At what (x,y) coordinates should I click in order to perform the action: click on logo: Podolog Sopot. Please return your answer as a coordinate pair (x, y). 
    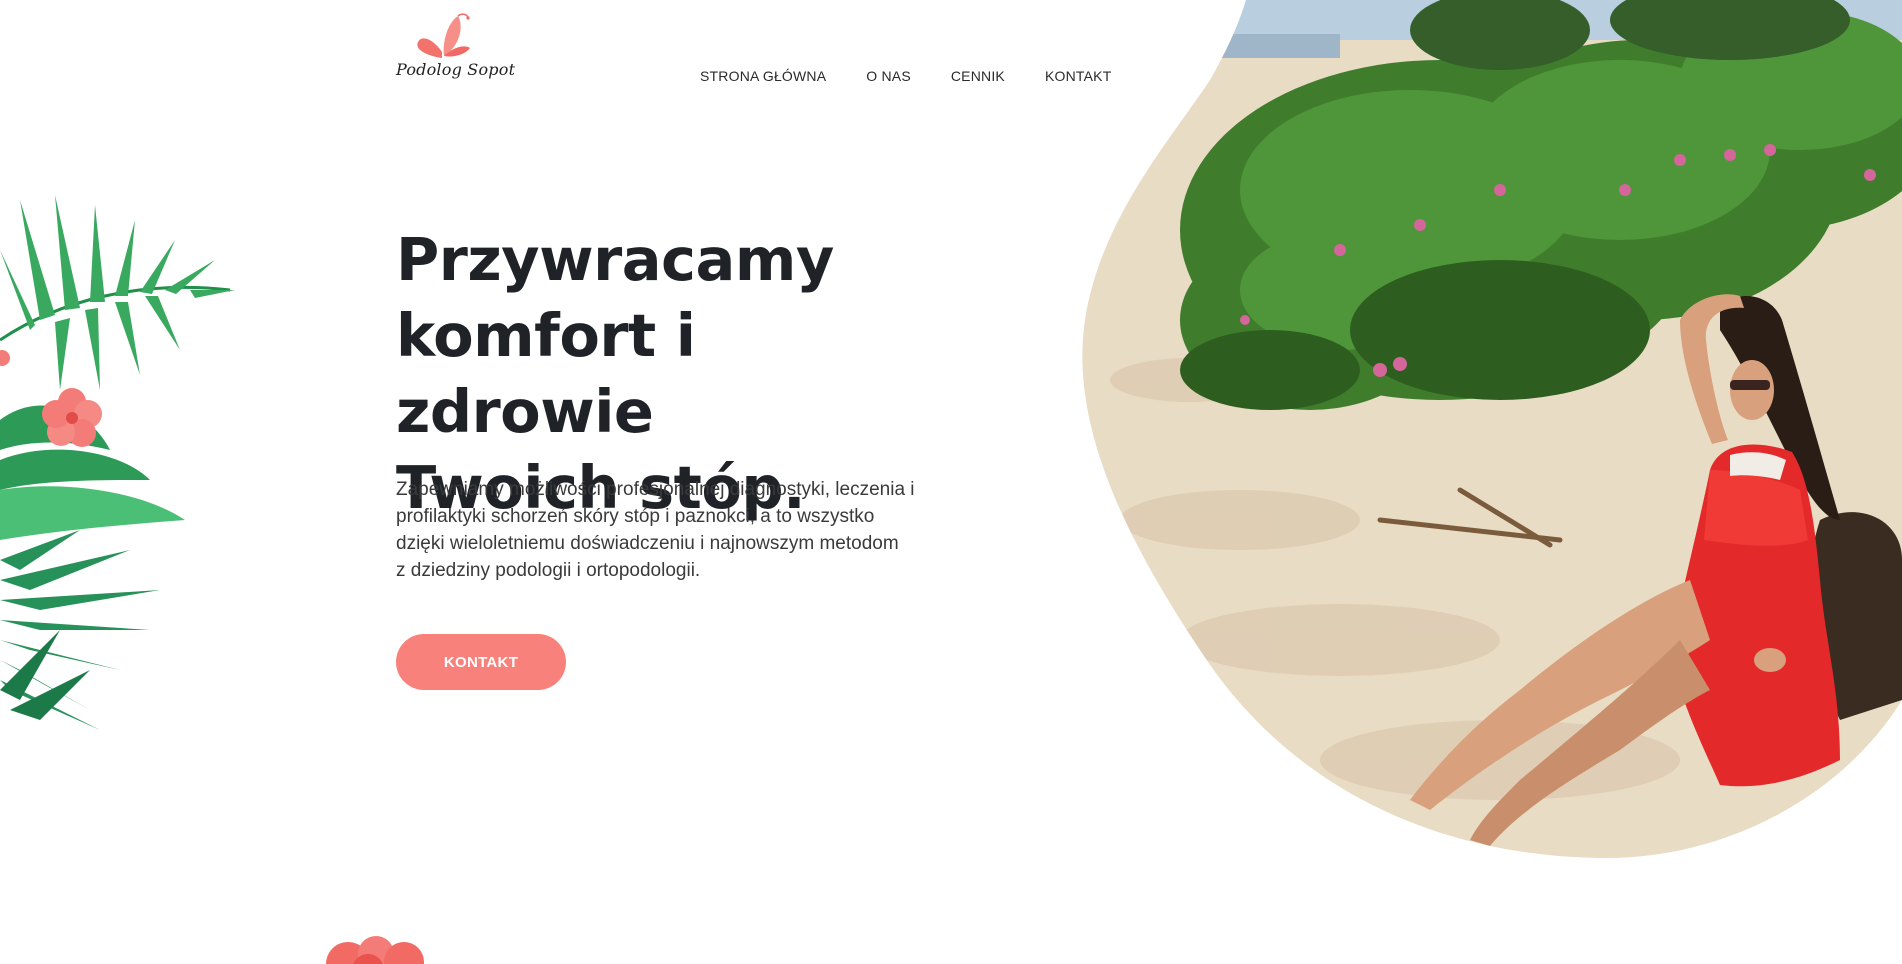
    Looking at the image, I should click on (455, 47).